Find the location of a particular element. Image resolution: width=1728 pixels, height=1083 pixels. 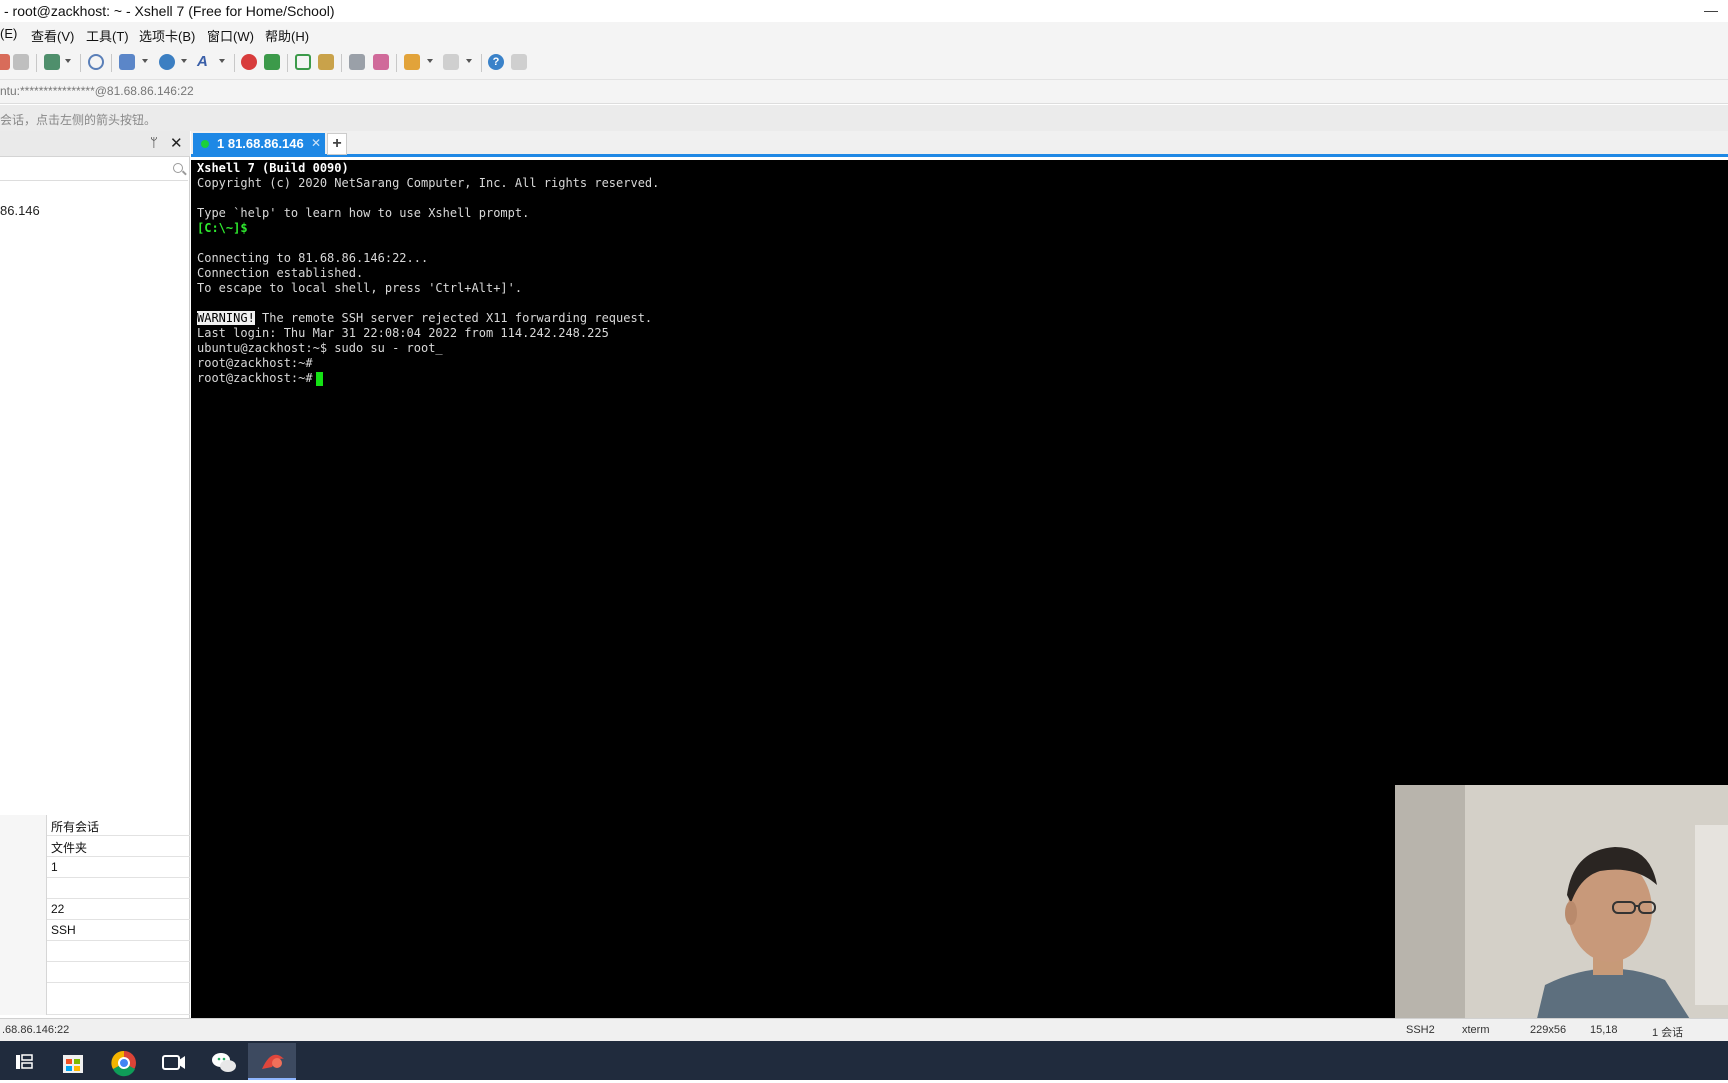

font-icon: A is located at coordinates (205, 62).